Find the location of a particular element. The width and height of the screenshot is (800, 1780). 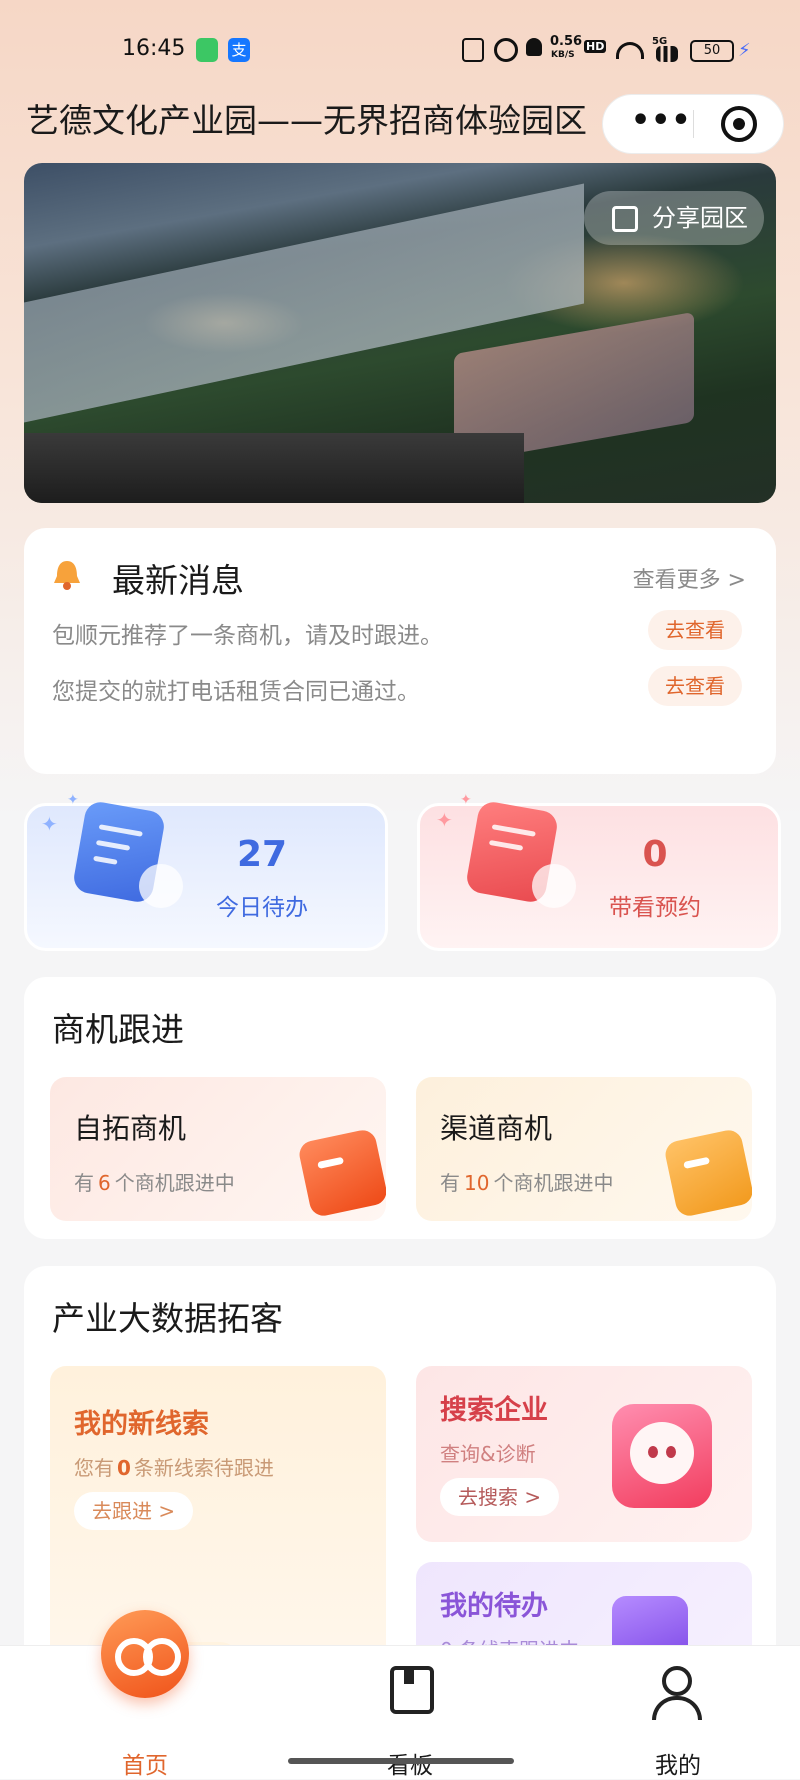

bell-icon is located at coordinates (67, 575).